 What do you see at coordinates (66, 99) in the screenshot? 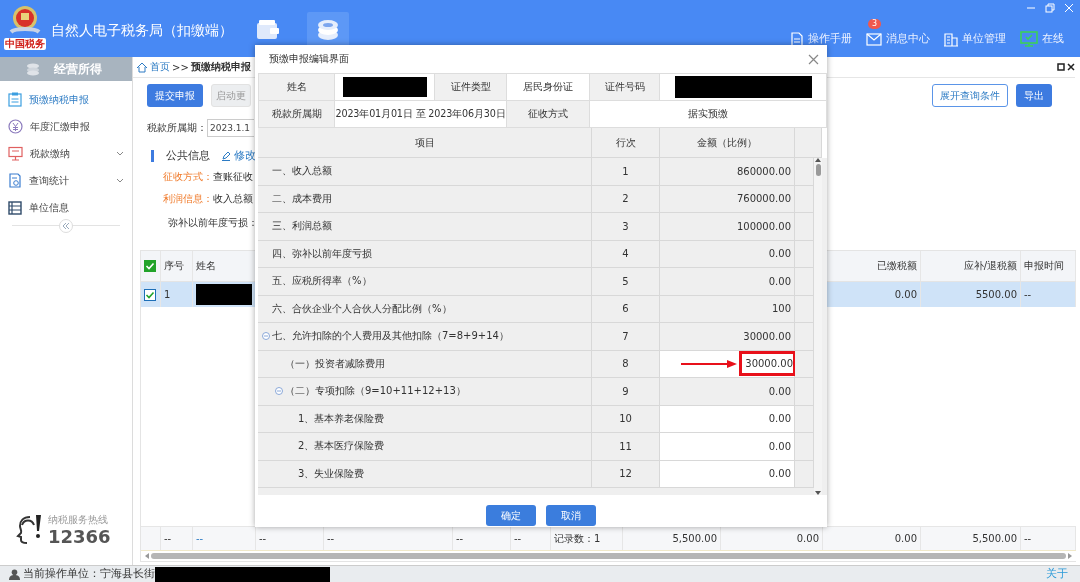
I see `sidebar-item: 预缴纳税申报` at bounding box center [66, 99].